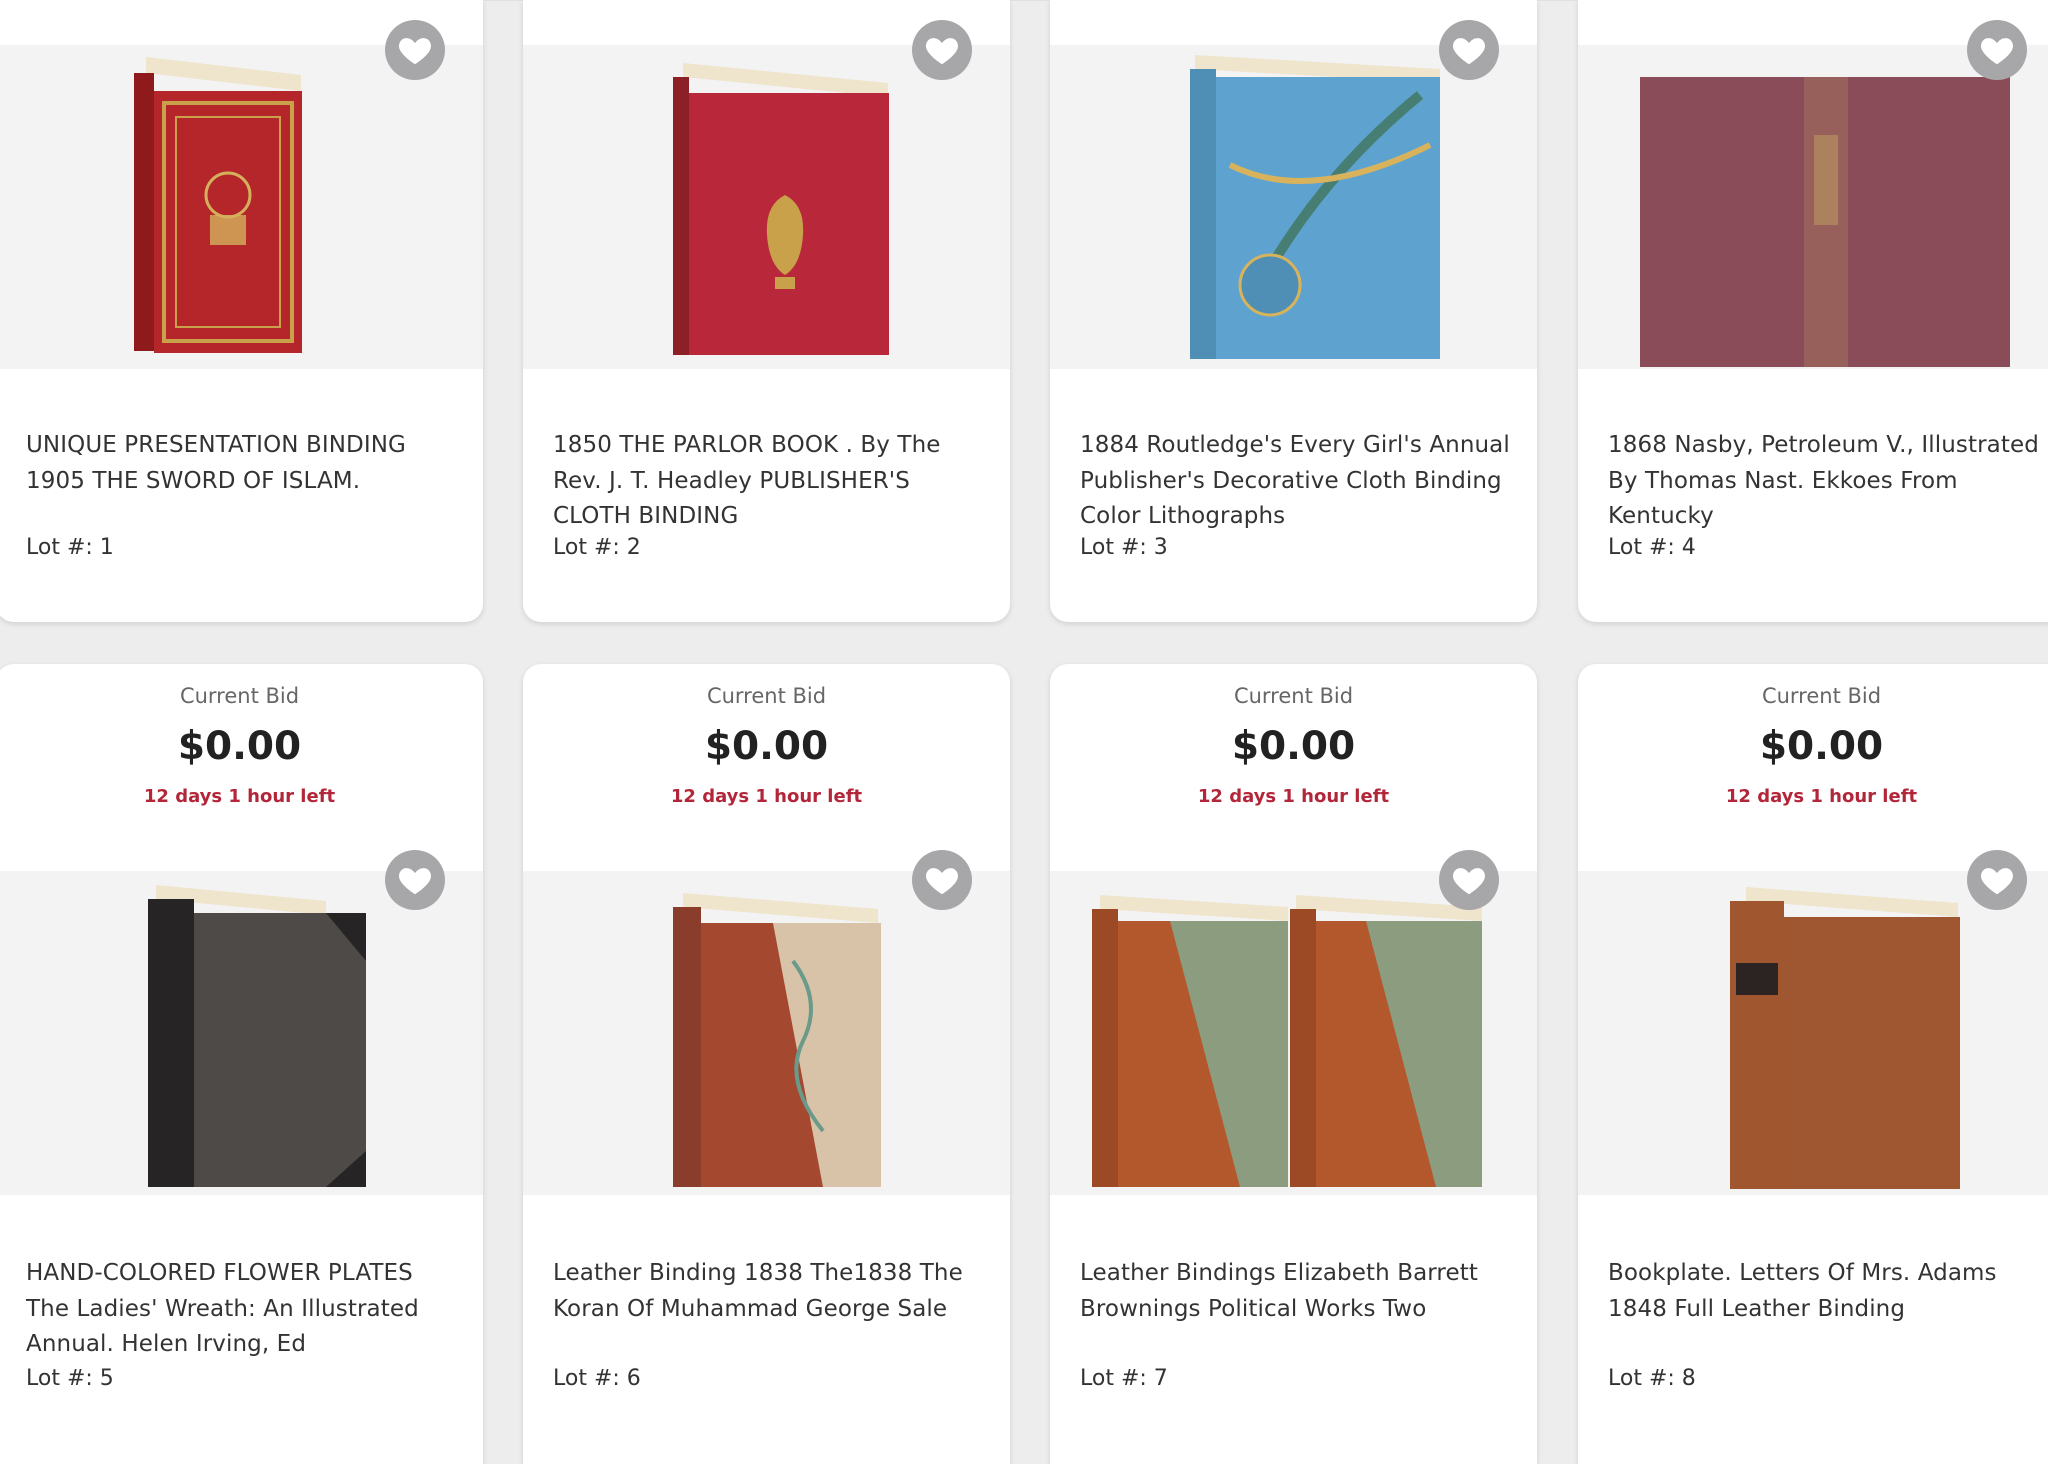 Image resolution: width=2048 pixels, height=1464 pixels. Describe the element at coordinates (597, 1378) in the screenshot. I see `lot-number: Lot #: 6` at that location.